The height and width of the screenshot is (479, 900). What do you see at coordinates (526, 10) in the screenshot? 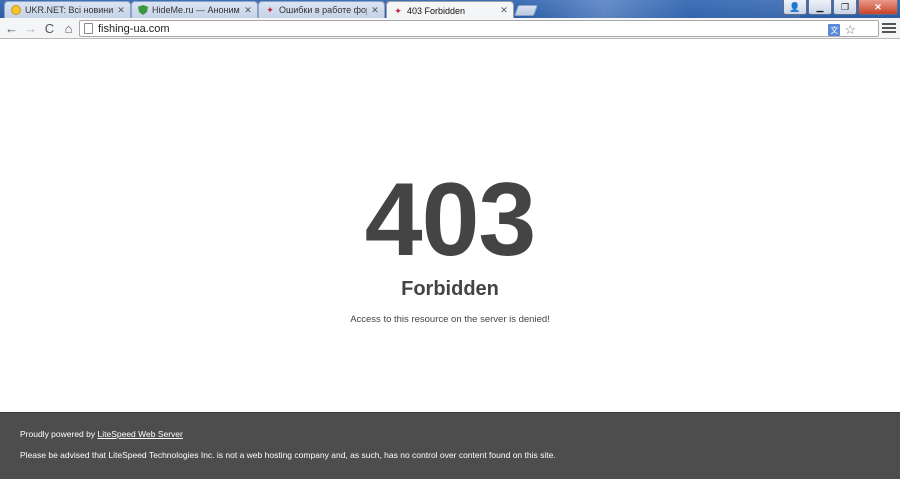
I see `new-tab-button` at bounding box center [526, 10].